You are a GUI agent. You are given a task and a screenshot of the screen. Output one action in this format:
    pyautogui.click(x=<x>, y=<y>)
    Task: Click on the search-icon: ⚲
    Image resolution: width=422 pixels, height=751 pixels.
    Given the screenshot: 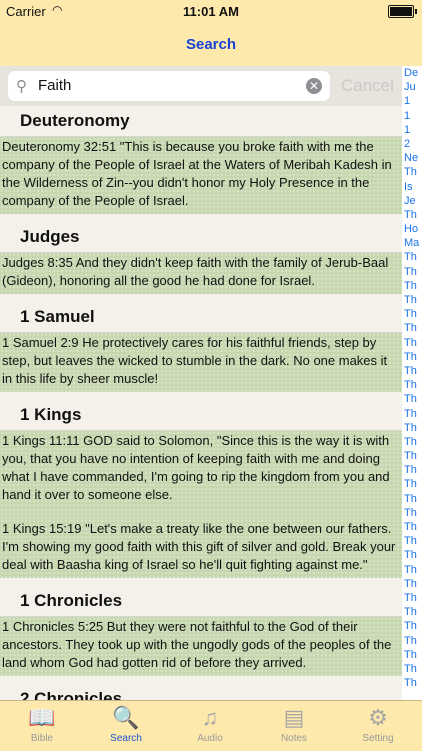 What is the action you would take?
    pyautogui.click(x=21, y=86)
    